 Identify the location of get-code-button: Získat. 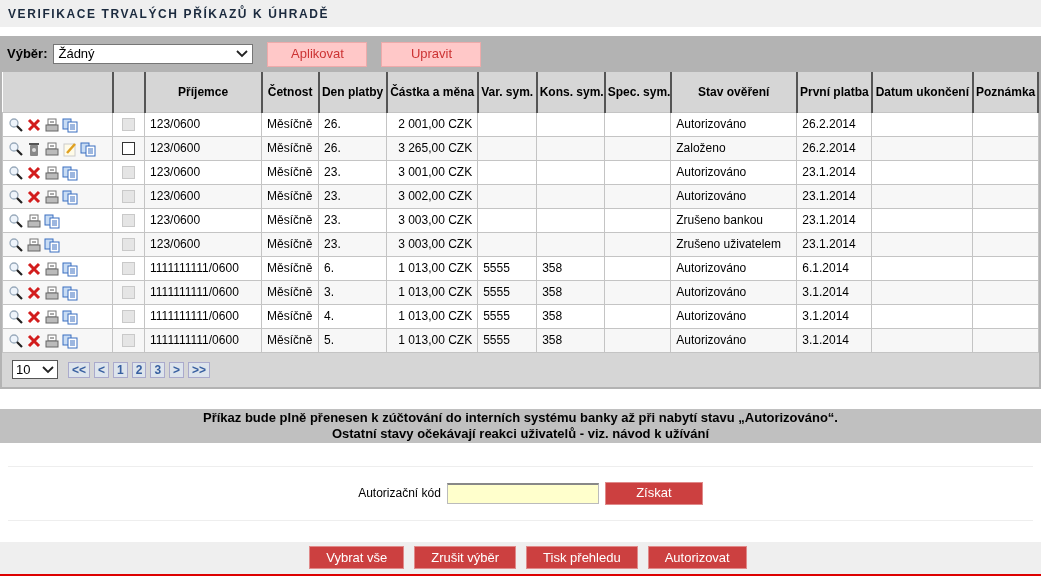
(653, 493).